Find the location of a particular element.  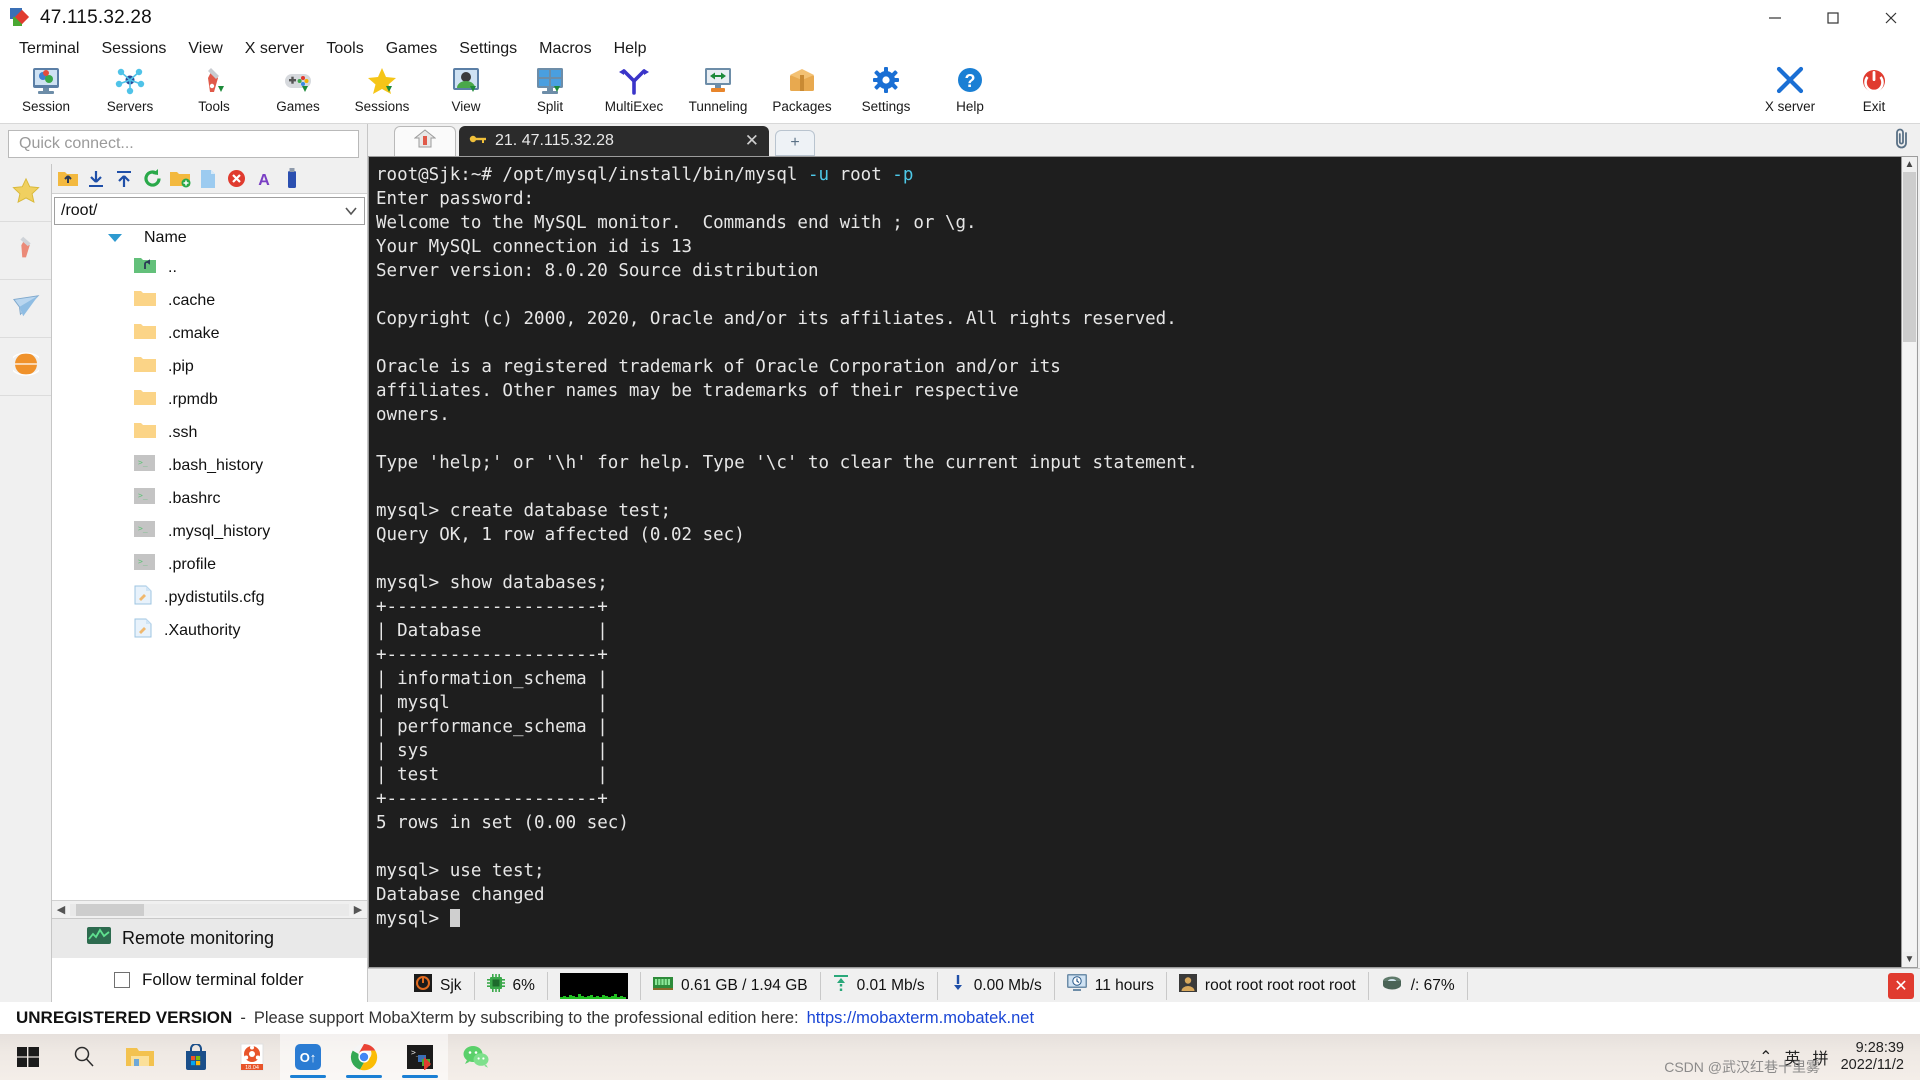

file-explorer-button is located at coordinates (140, 1057).